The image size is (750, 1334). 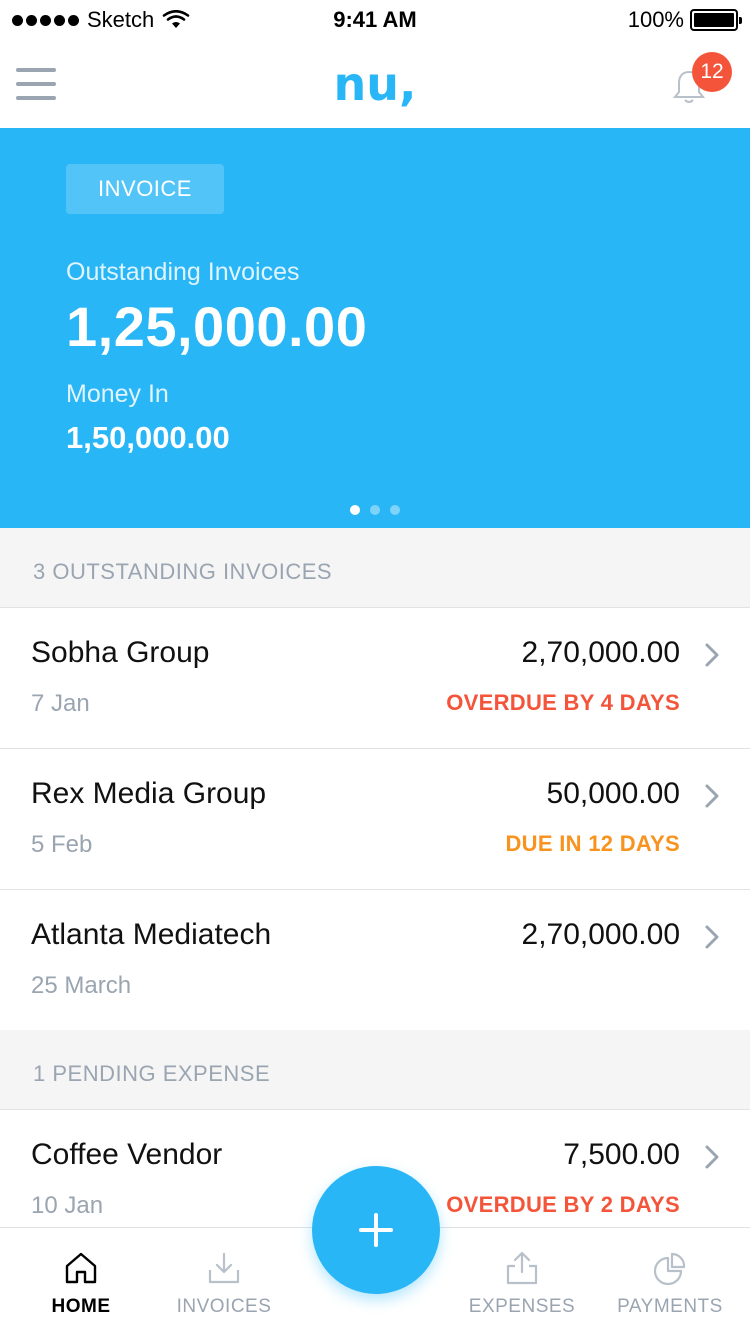 What do you see at coordinates (670, 1306) in the screenshot?
I see `tab-label: PAYMENTS` at bounding box center [670, 1306].